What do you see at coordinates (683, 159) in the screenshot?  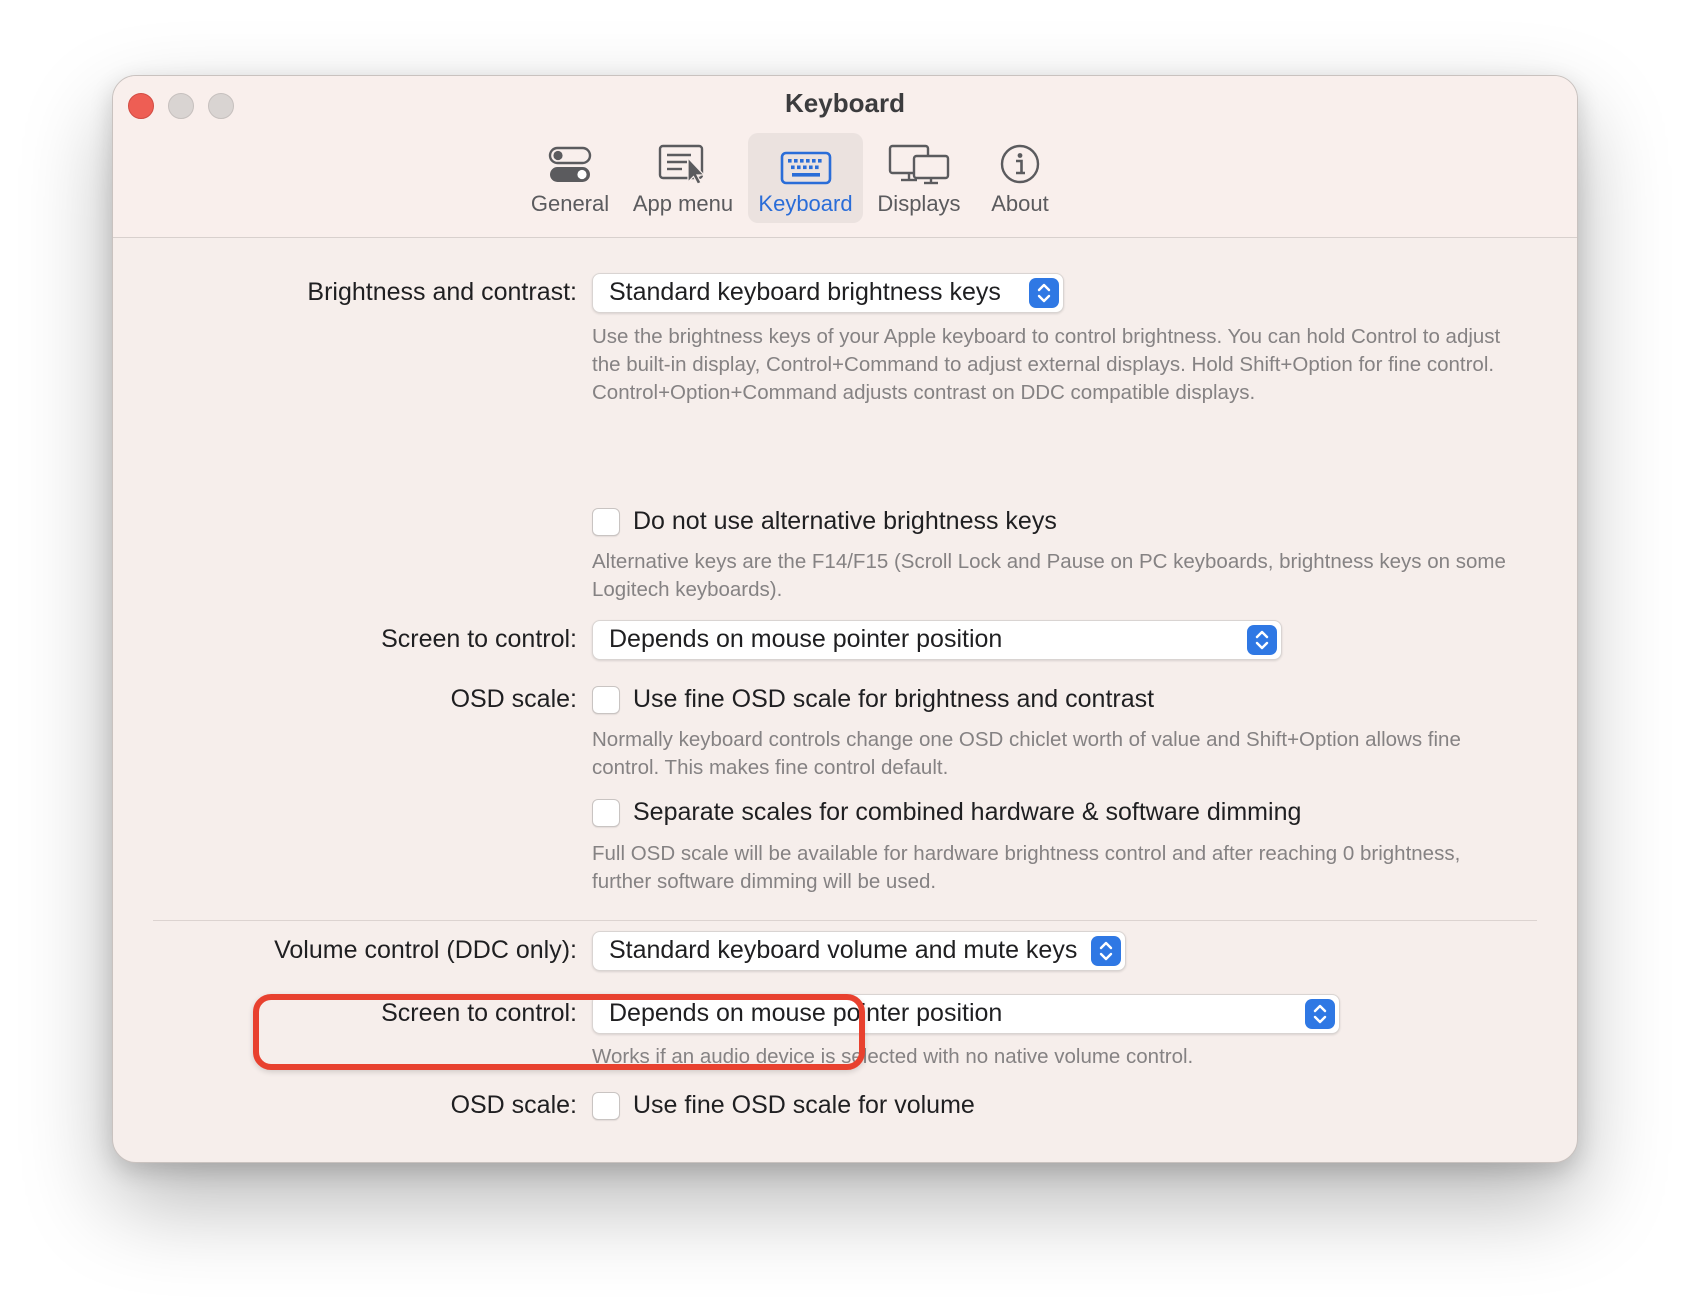 I see `menu-cursor-icon` at bounding box center [683, 159].